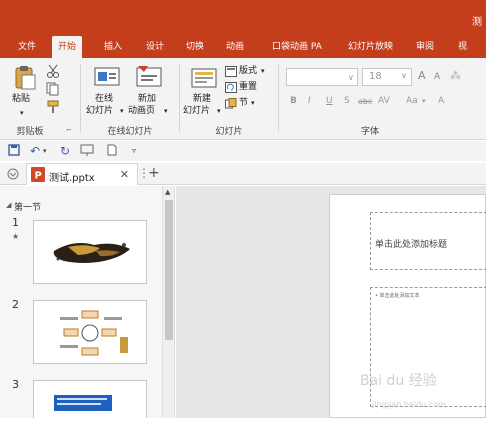 This screenshot has height=428, width=486. Describe the element at coordinates (455, 75) in the screenshot. I see `clear-format-icon: ⁂` at that location.